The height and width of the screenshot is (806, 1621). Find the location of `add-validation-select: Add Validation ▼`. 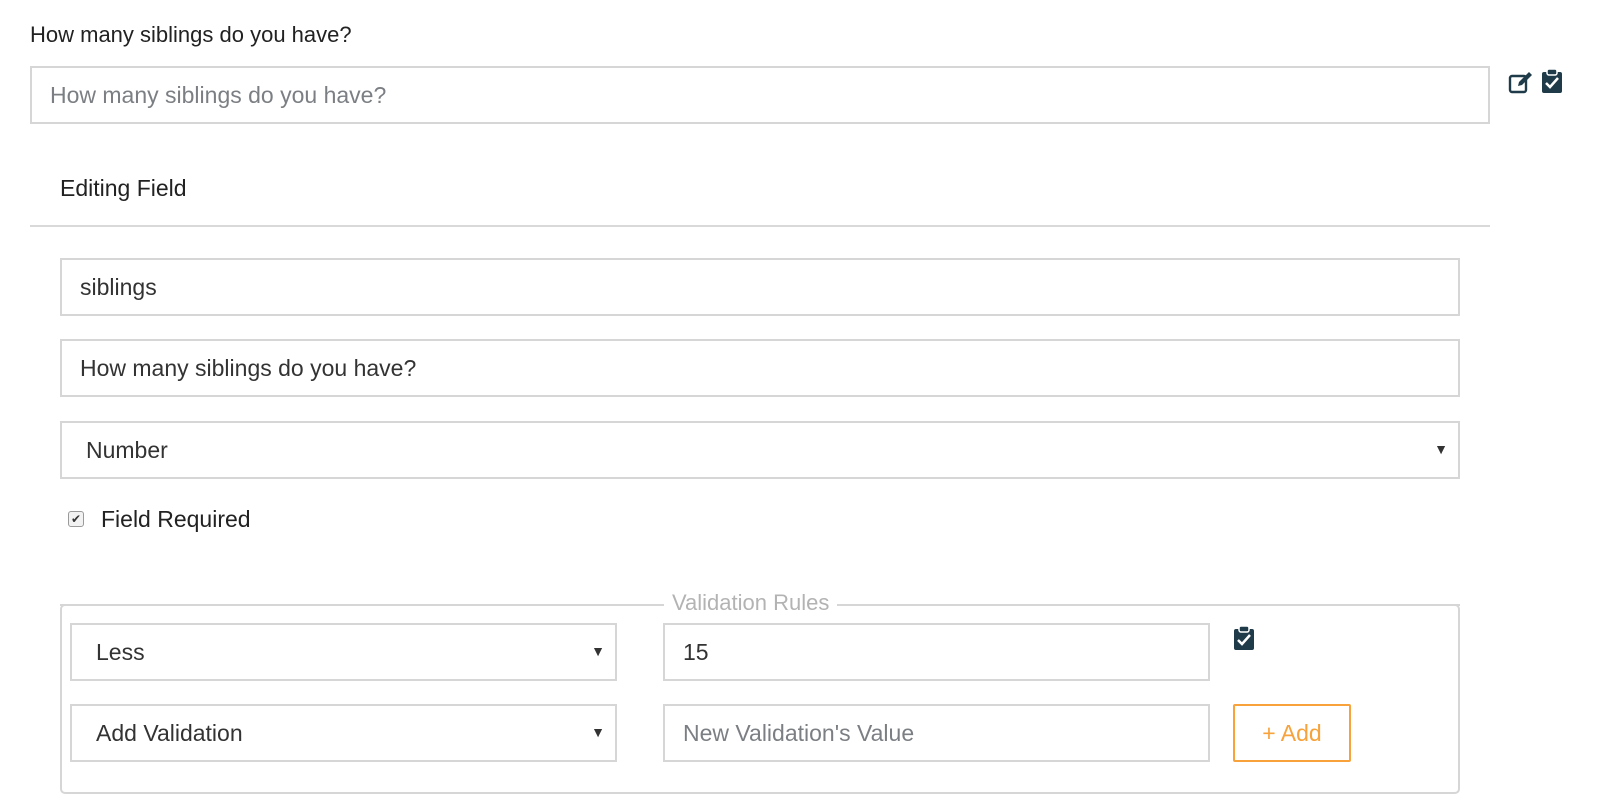

add-validation-select: Add Validation ▼ is located at coordinates (343, 733).